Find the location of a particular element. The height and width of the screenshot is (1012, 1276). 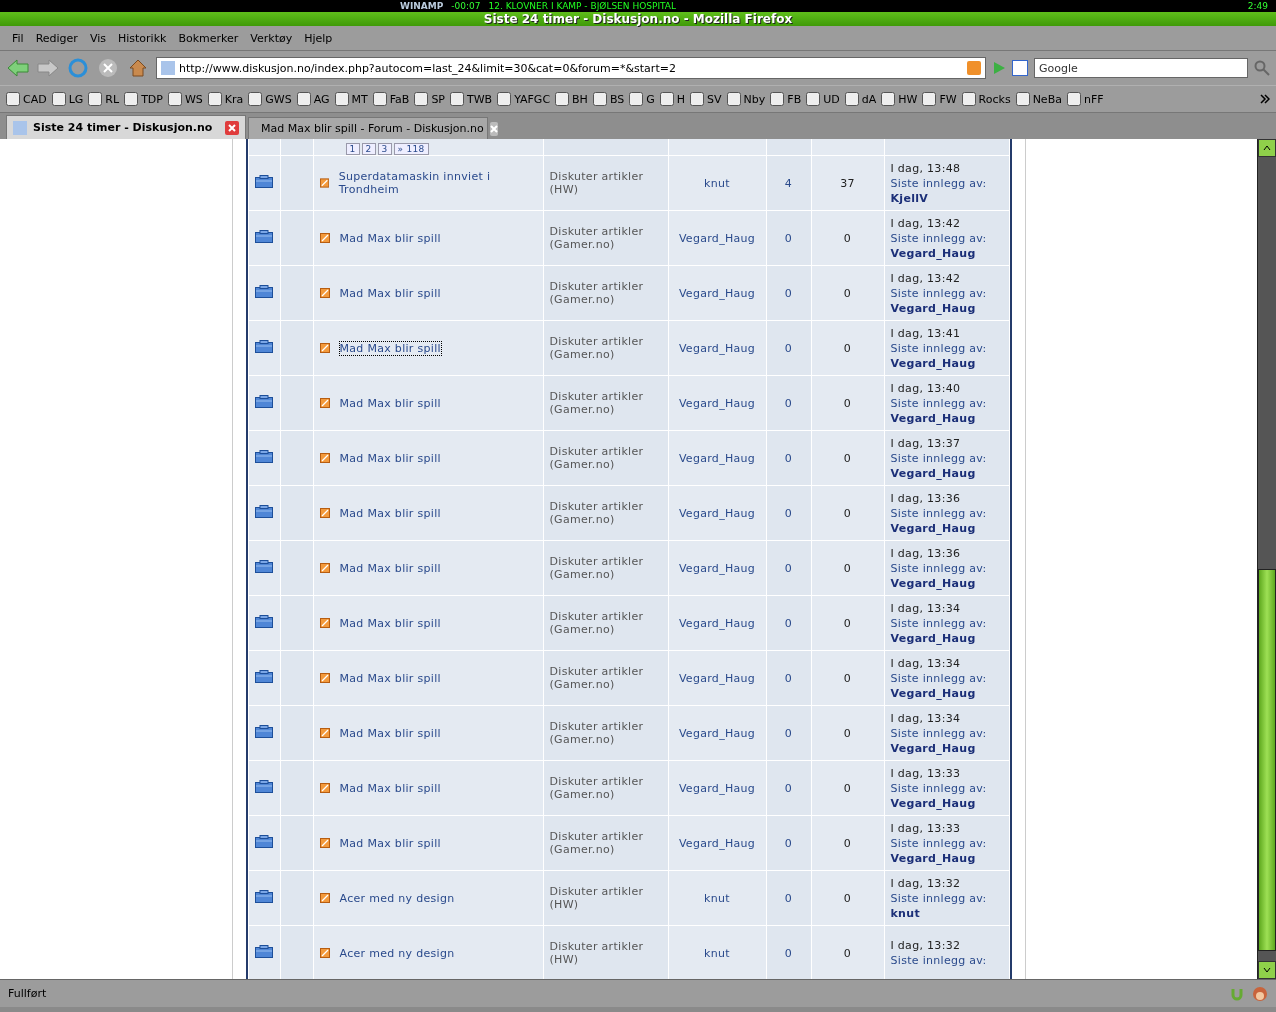

menu-item: Verktøy is located at coordinates (271, 38).